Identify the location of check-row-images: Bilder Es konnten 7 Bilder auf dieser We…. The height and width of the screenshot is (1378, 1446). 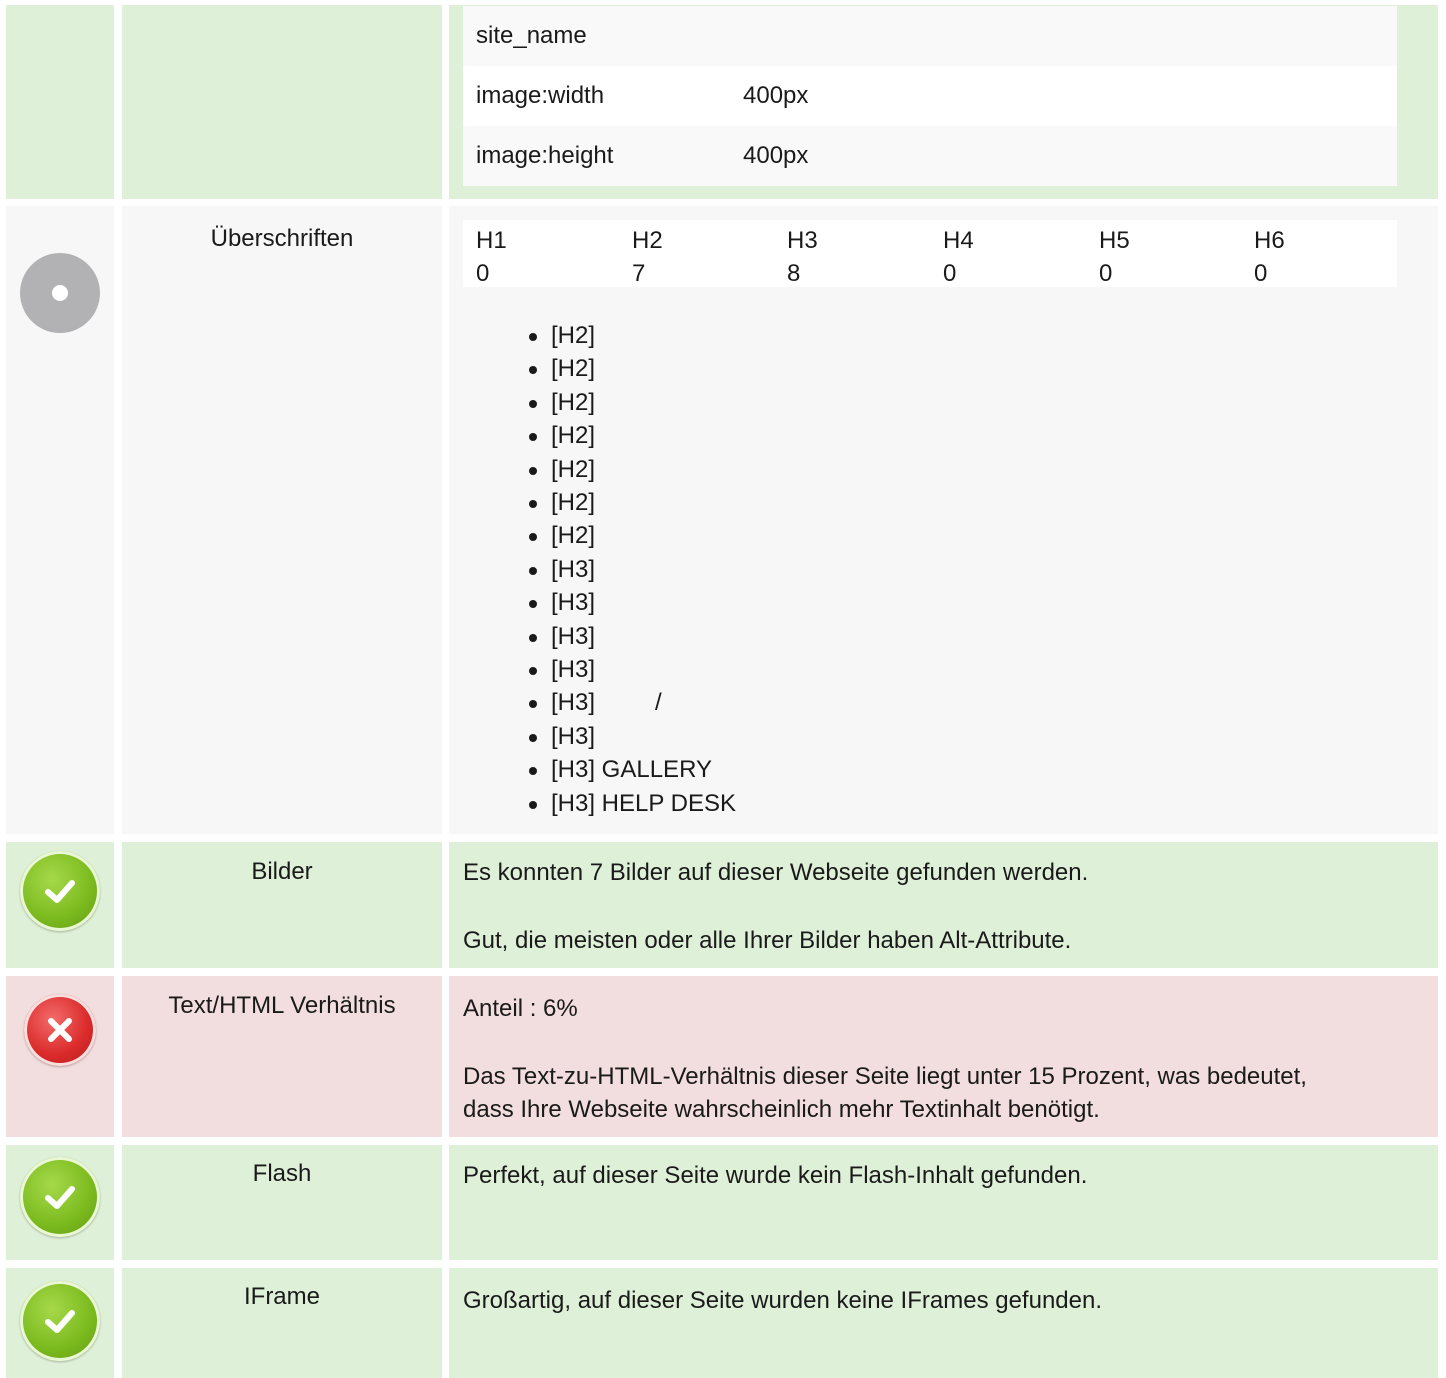
(723, 905).